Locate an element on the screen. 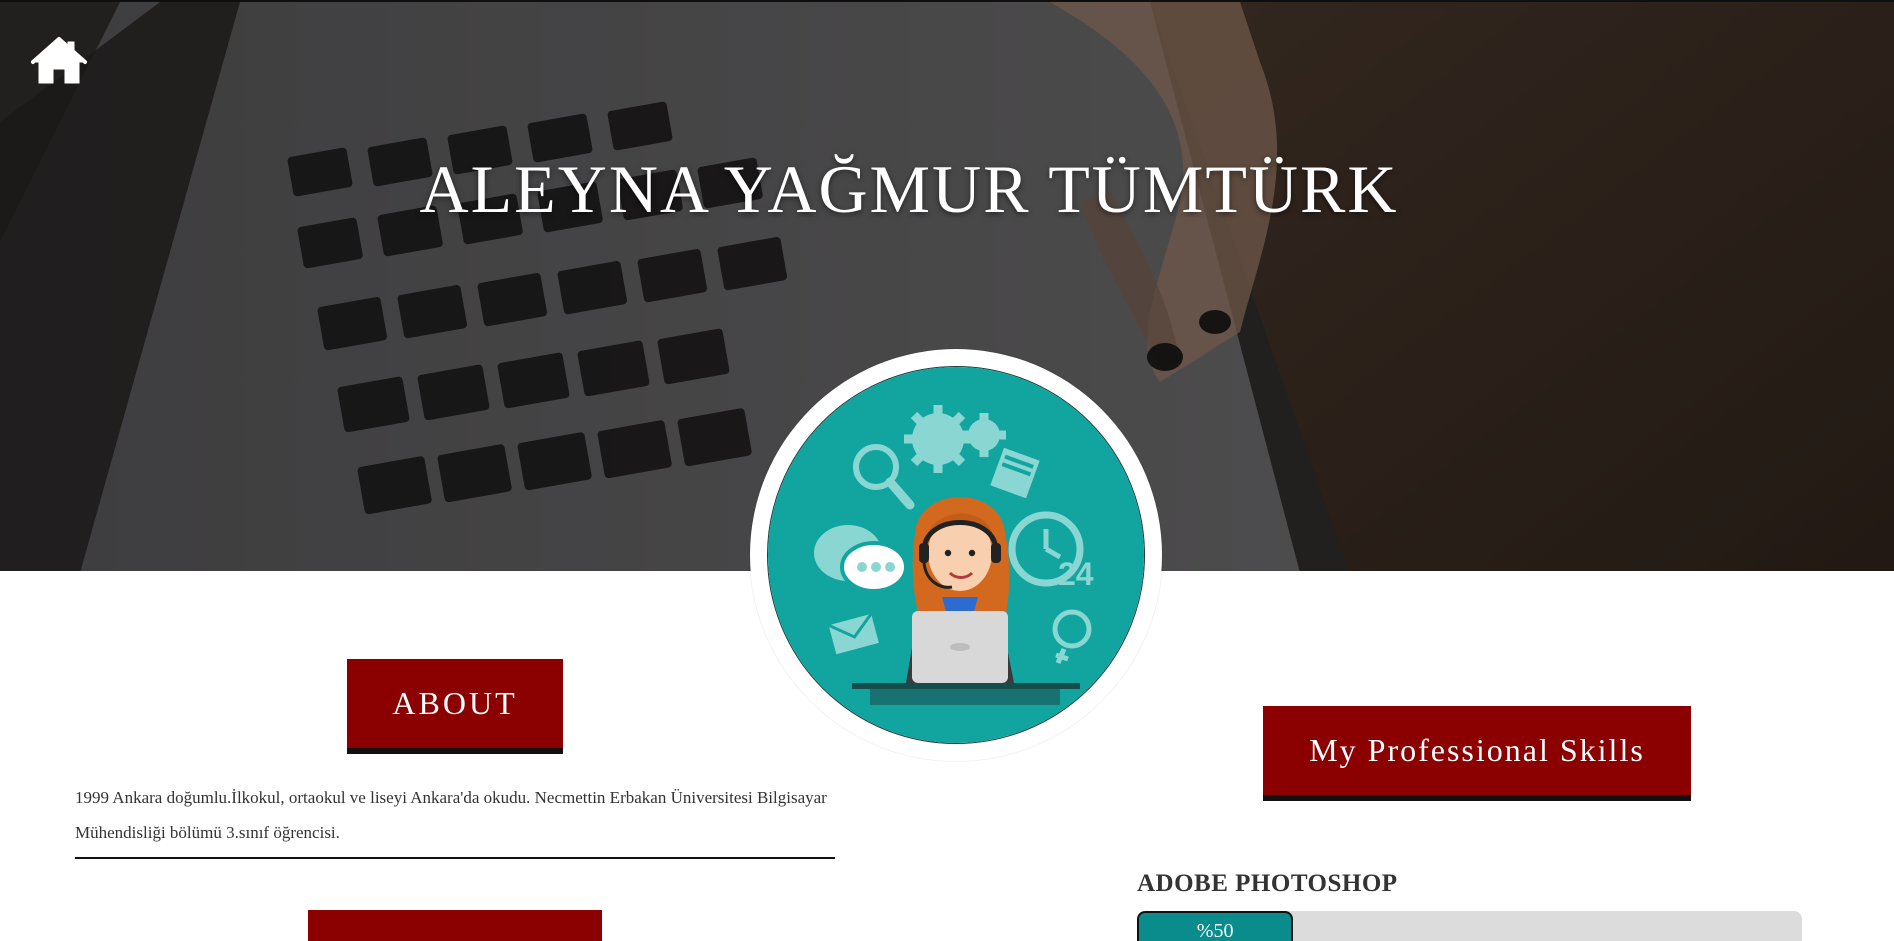  avatar: 24 is located at coordinates (956, 555).